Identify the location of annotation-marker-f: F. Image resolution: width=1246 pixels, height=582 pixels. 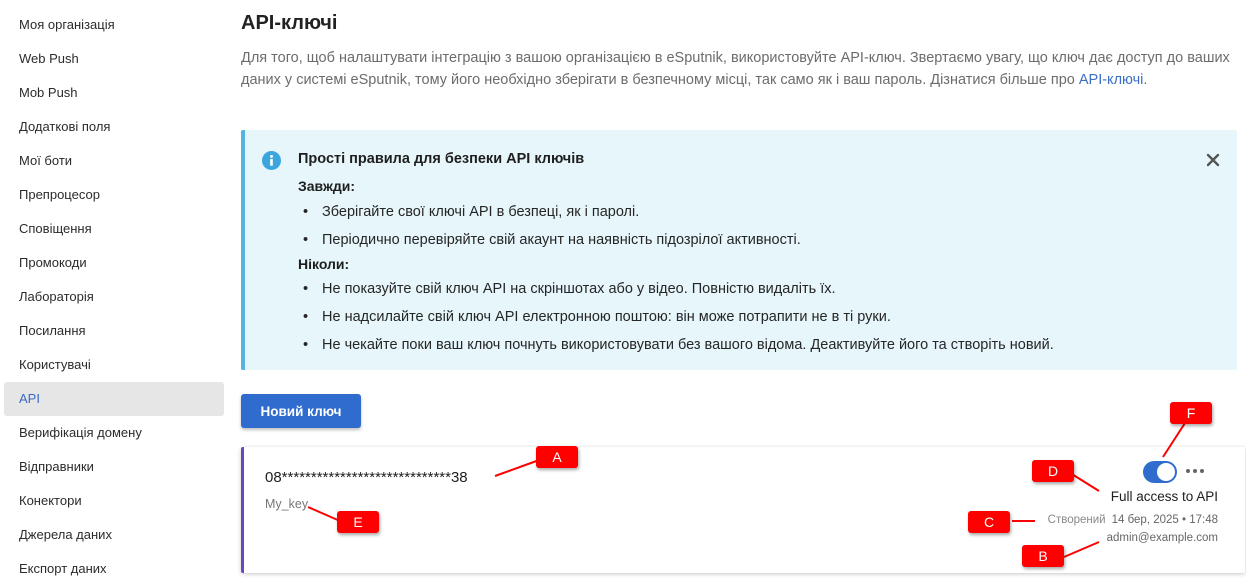
(1191, 413).